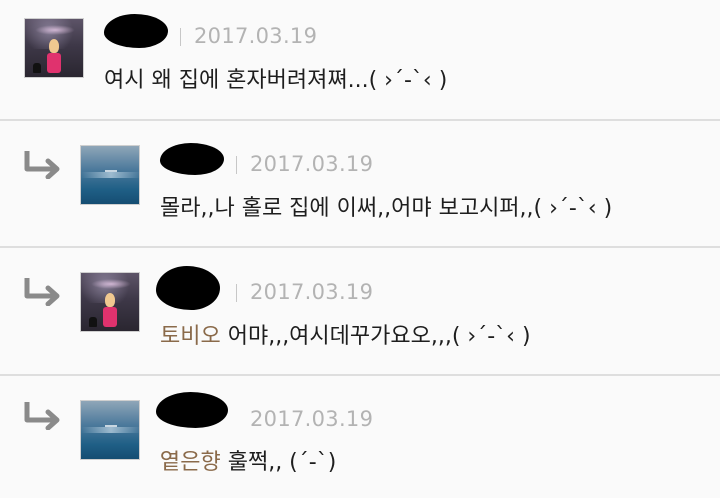 The width and height of the screenshot is (720, 498). What do you see at coordinates (190, 336) in the screenshot?
I see `mention-username: 토비오` at bounding box center [190, 336].